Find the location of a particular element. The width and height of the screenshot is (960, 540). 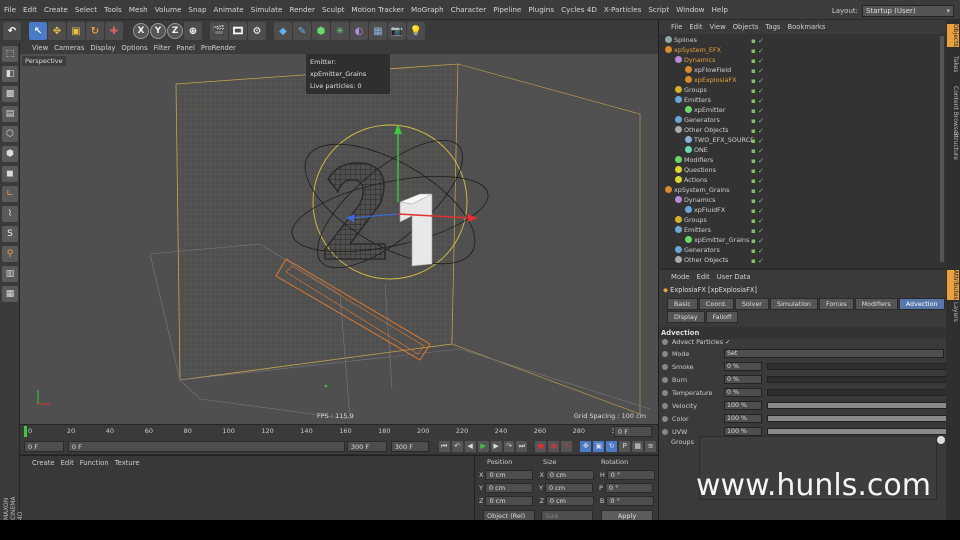

menu-item-plugins: Plugins is located at coordinates (541, 9).